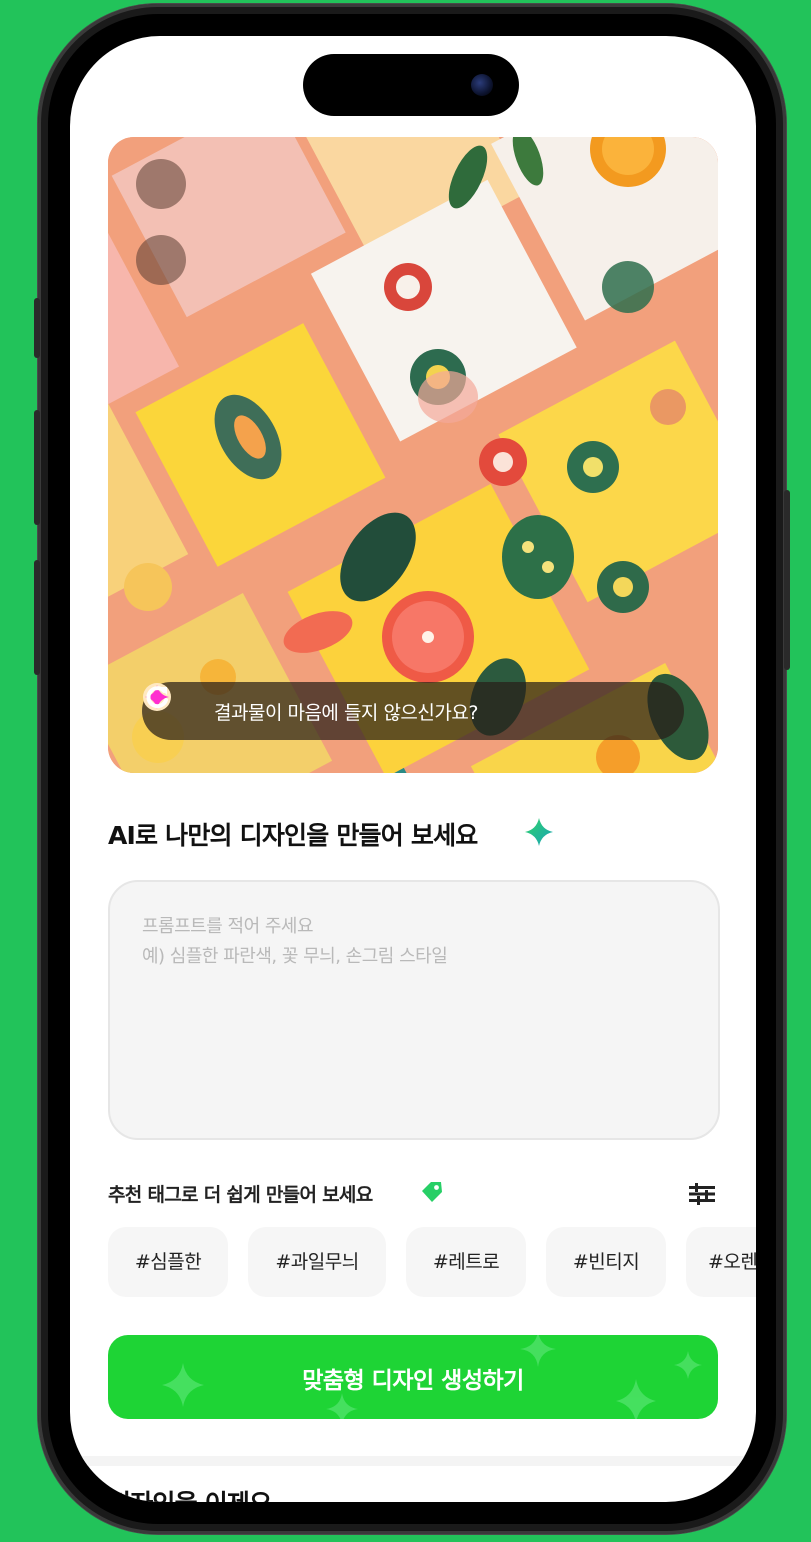  Describe the element at coordinates (414, 1010) in the screenshot. I see `prompt-input: 프롬프트를 적어 주세요 예) 심플한 파란색, 꽃 무늬, 손그림 스타일` at that location.